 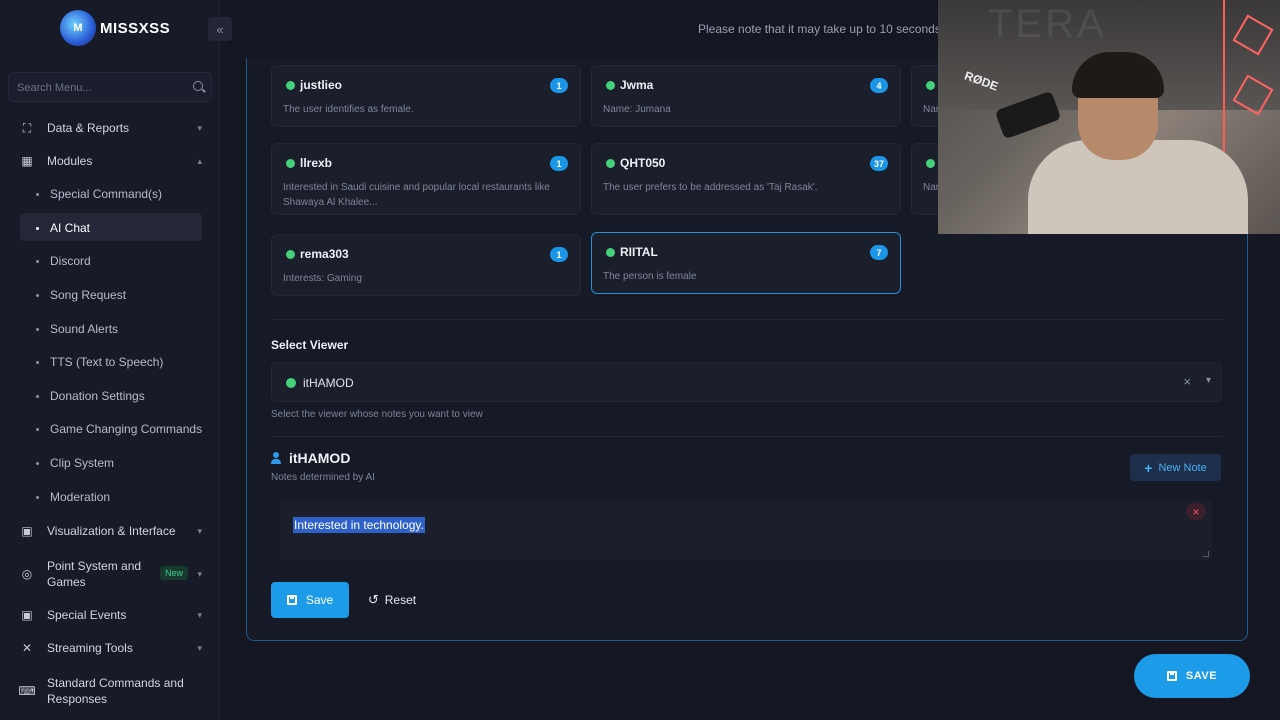 I want to click on sidebar-item-data-reports: ⛶ Data & Reports ▾, so click(x=115, y=128).